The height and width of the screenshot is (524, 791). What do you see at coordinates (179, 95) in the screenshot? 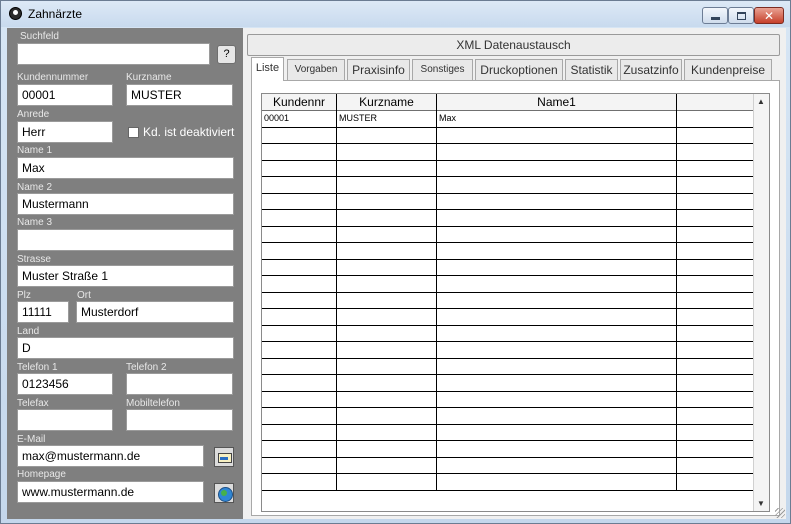
I see `kurzname-field: MUSTER` at bounding box center [179, 95].